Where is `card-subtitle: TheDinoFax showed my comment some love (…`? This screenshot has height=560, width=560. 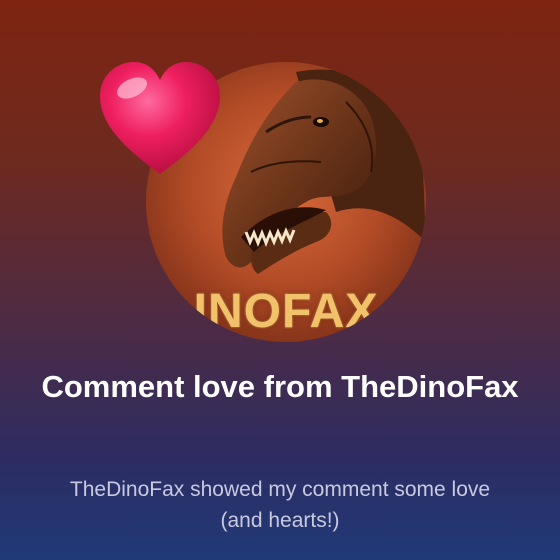
card-subtitle: TheDinoFax showed my comment some love (… is located at coordinates (280, 505).